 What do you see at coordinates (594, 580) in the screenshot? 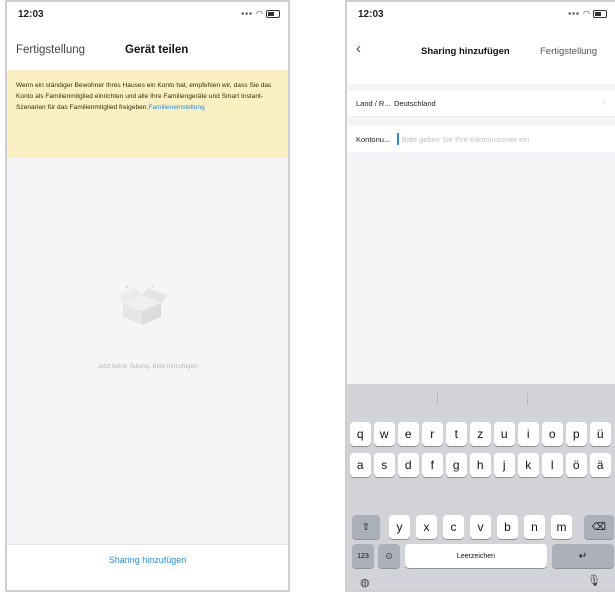
I see `microphone-icon: 🎙` at bounding box center [594, 580].